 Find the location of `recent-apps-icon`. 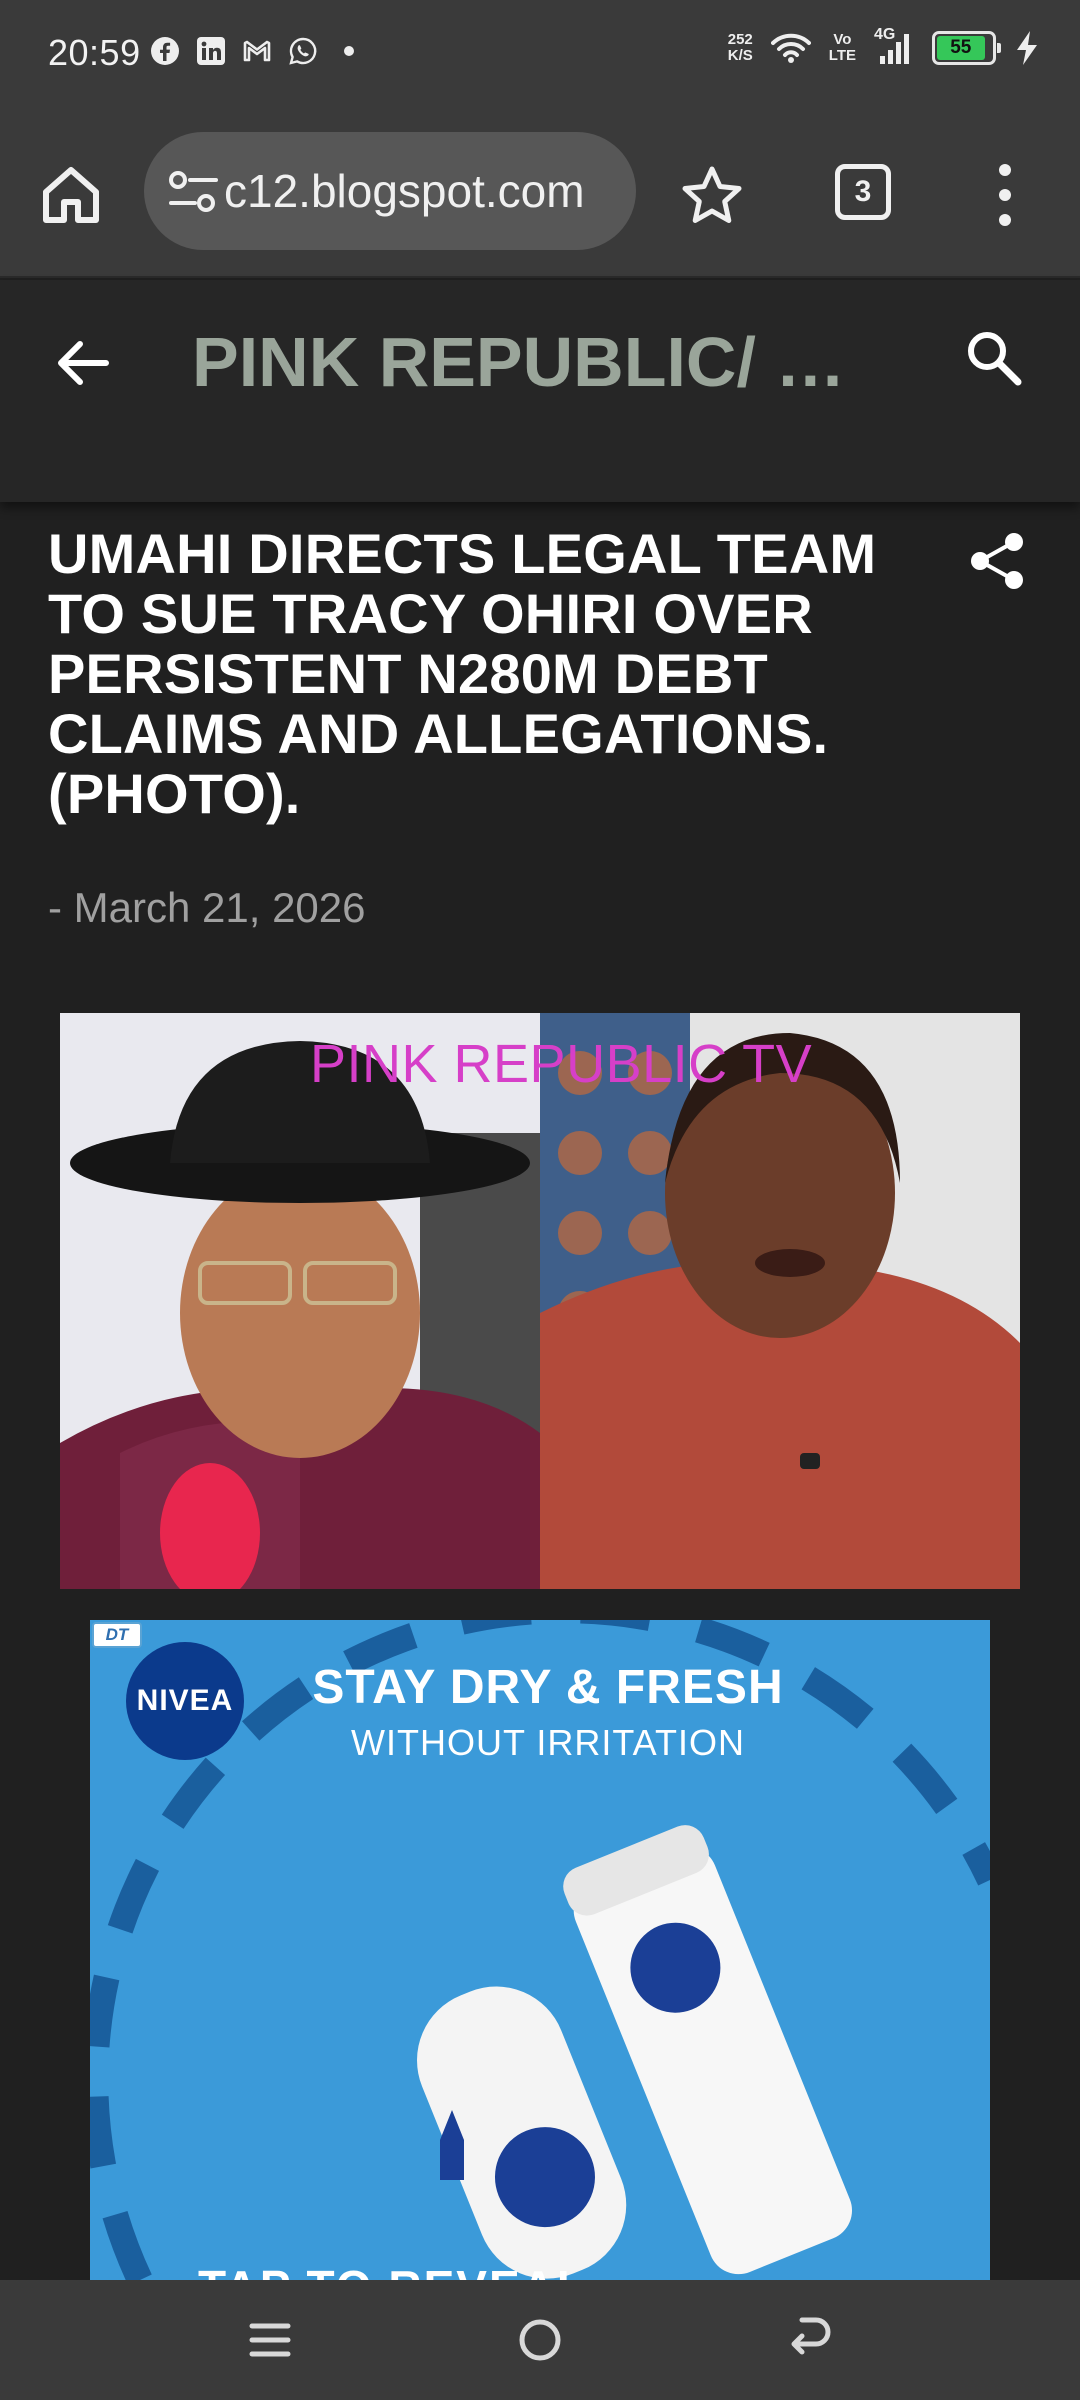

recent-apps-icon is located at coordinates (270, 2340).